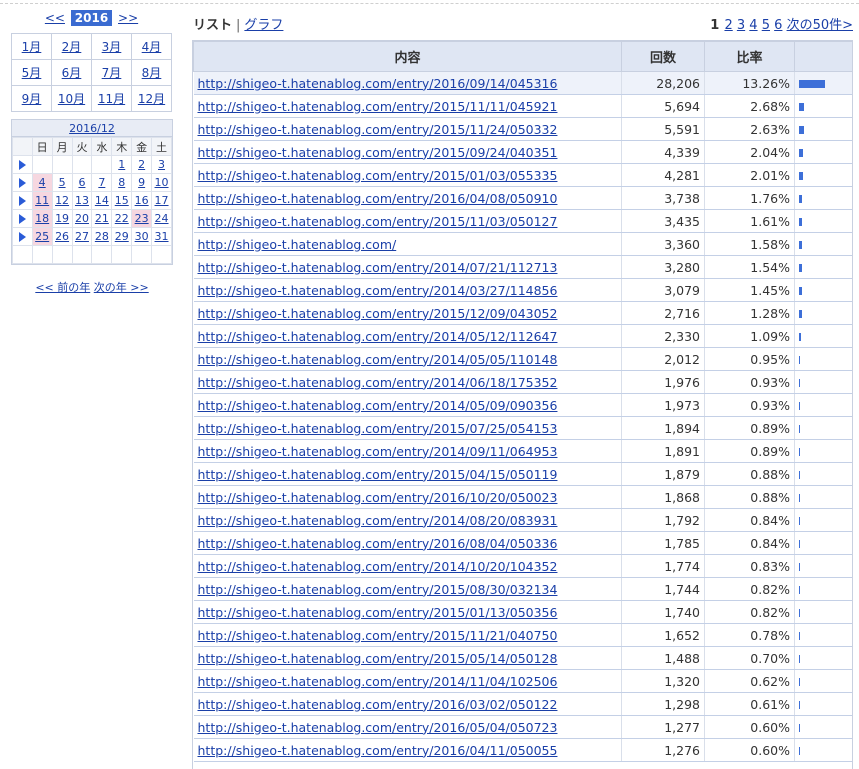 The width and height of the screenshot is (859, 769). Describe the element at coordinates (121, 182) in the screenshot. I see `calendar-day-link: 8` at that location.